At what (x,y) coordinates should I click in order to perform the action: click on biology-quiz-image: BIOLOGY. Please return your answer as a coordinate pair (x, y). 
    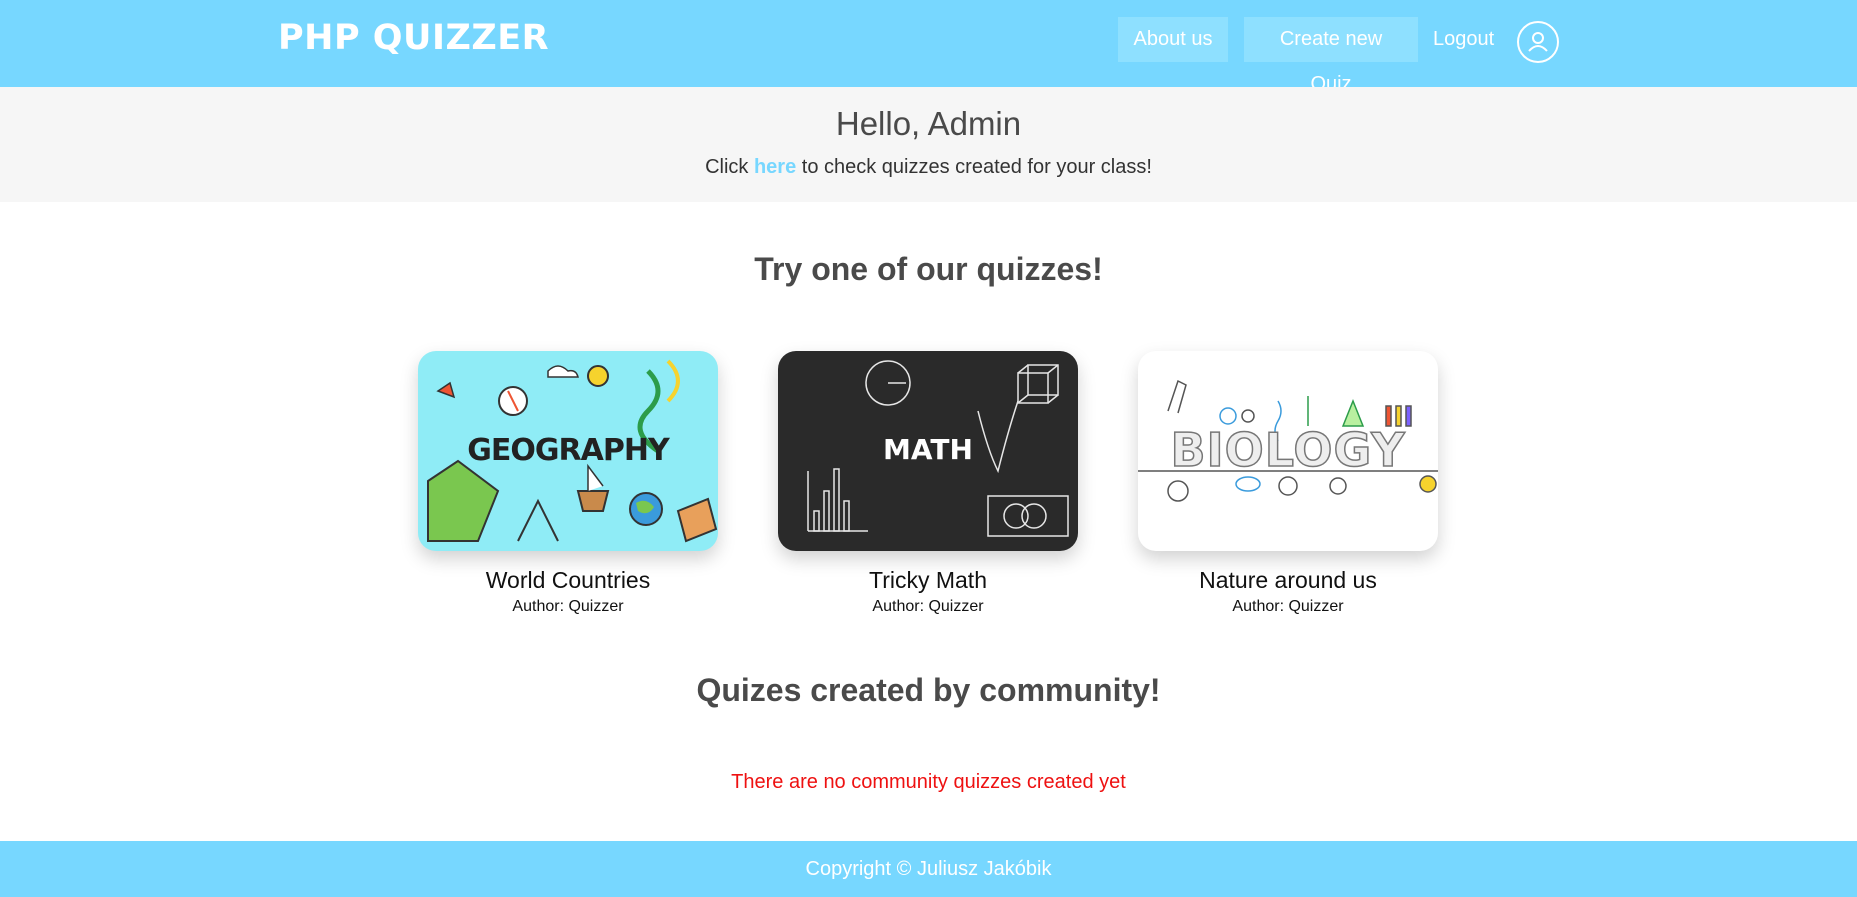
    Looking at the image, I should click on (1288, 451).